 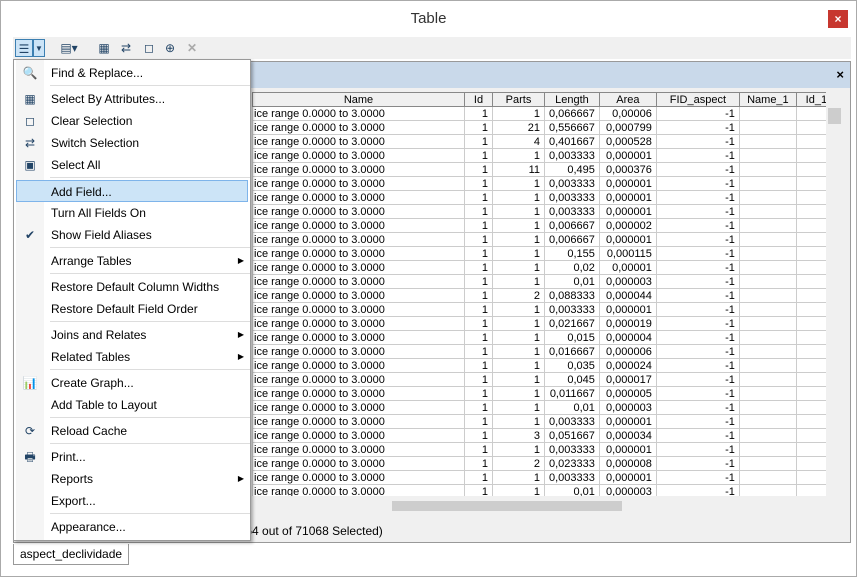 I want to click on cell-parts: 21, so click(x=518, y=127).